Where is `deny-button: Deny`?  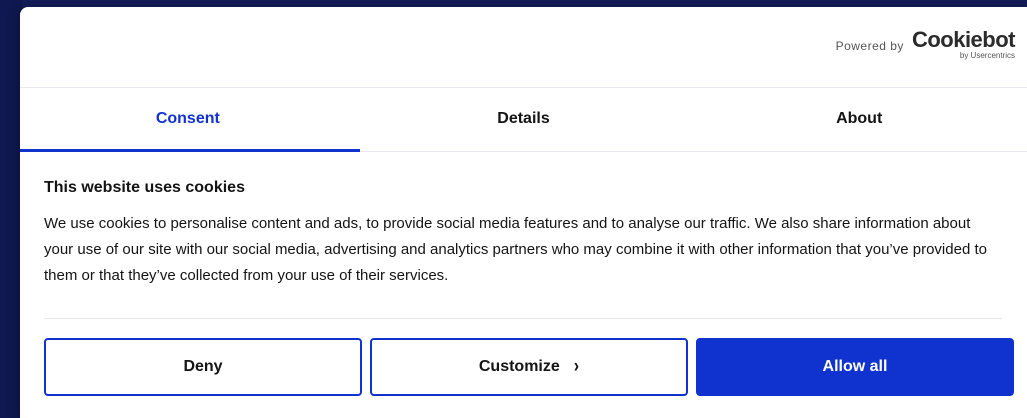
deny-button: Deny is located at coordinates (203, 367).